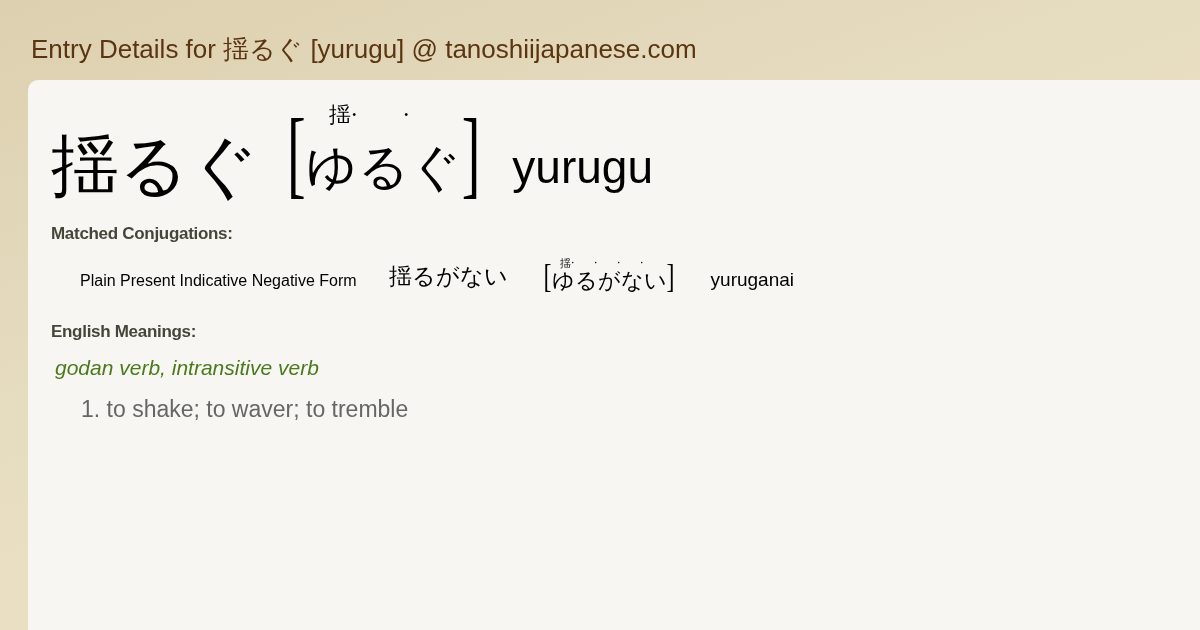 This screenshot has height=630, width=1200. Describe the element at coordinates (609, 280) in the screenshot. I see `kana: が` at that location.